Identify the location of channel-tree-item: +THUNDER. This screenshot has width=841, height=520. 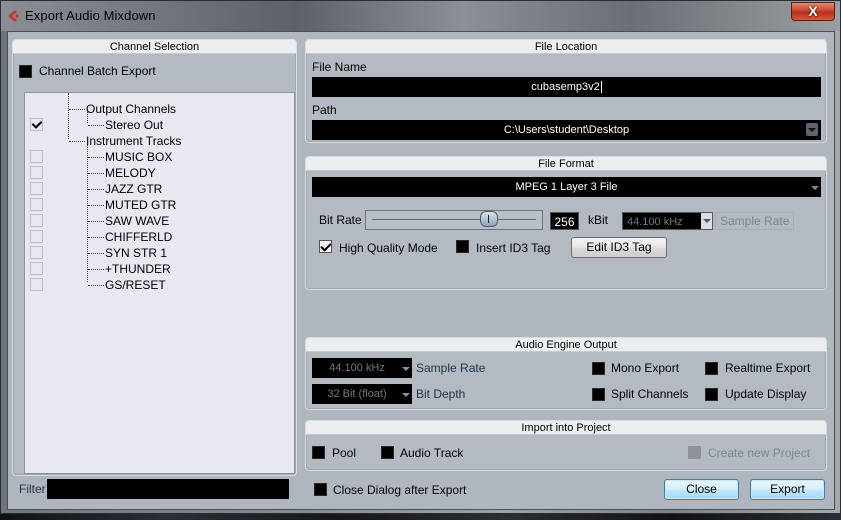
(138, 269).